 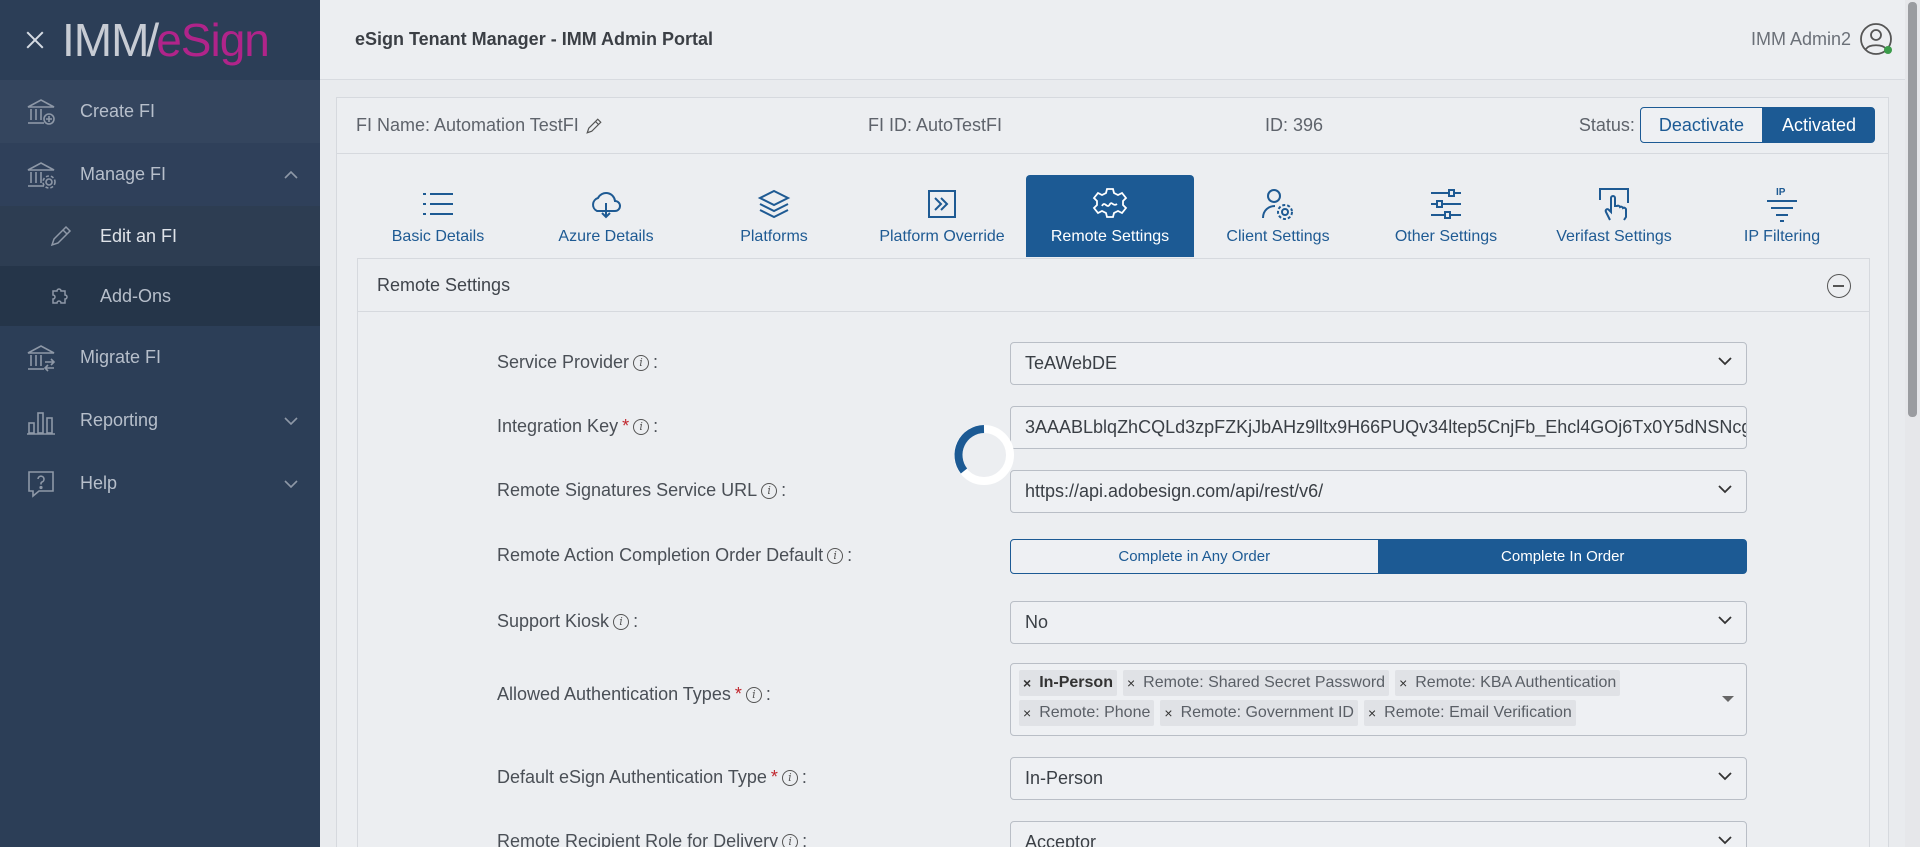 I want to click on tab-platforms: Platforms, so click(x=774, y=216).